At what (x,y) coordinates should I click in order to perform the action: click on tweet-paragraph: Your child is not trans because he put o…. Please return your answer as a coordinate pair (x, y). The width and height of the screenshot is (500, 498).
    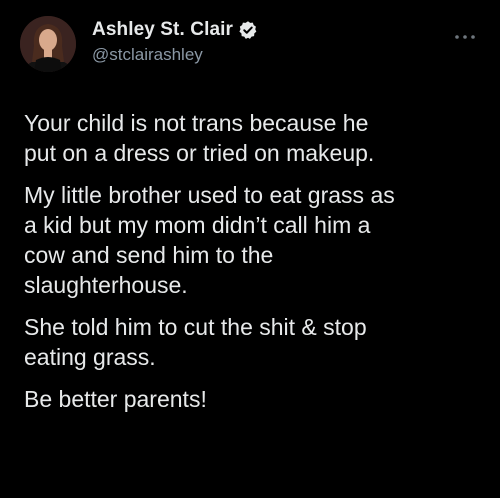
    Looking at the image, I should click on (199, 138).